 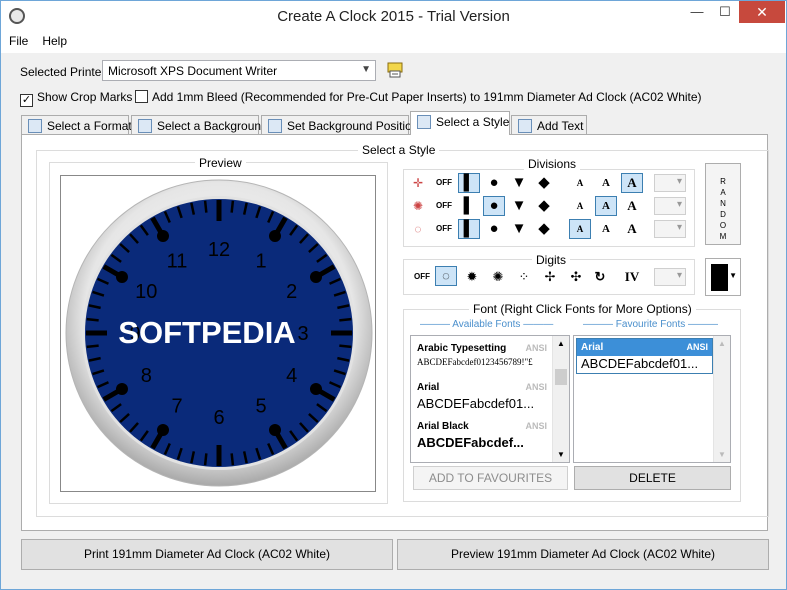 I want to click on digits-color-picker: ▼, so click(x=723, y=277).